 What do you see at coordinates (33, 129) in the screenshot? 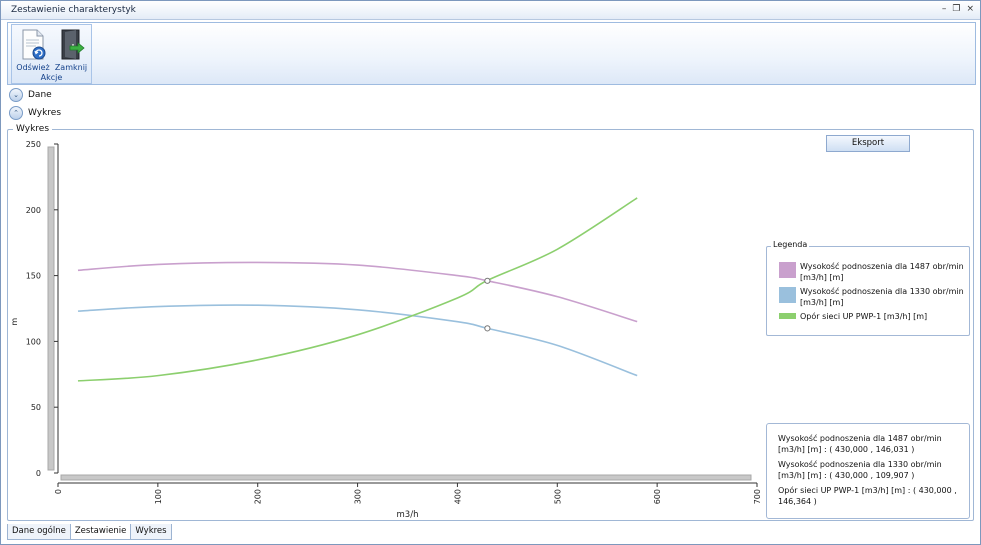
I see `chart-panel-title: Wykres` at bounding box center [33, 129].